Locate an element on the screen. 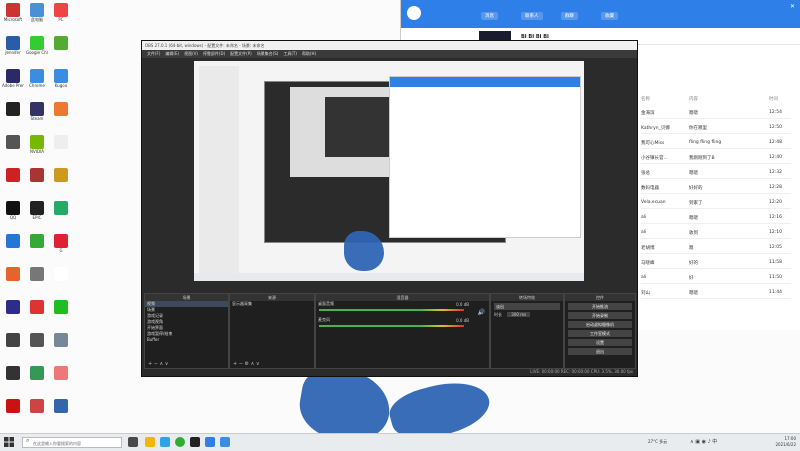 The height and width of the screenshot is (451, 800). desktop-icon: PC is located at coordinates (61, 18).